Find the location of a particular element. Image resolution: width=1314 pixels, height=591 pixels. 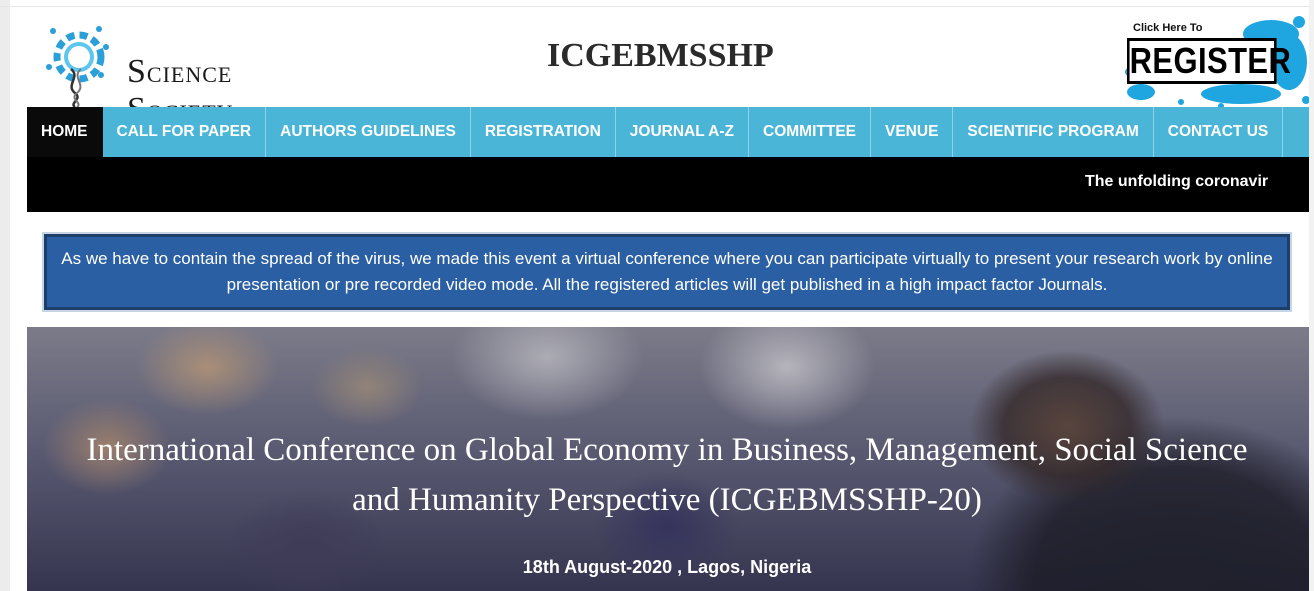

logo-word-1: CIENCE is located at coordinates (189, 74).